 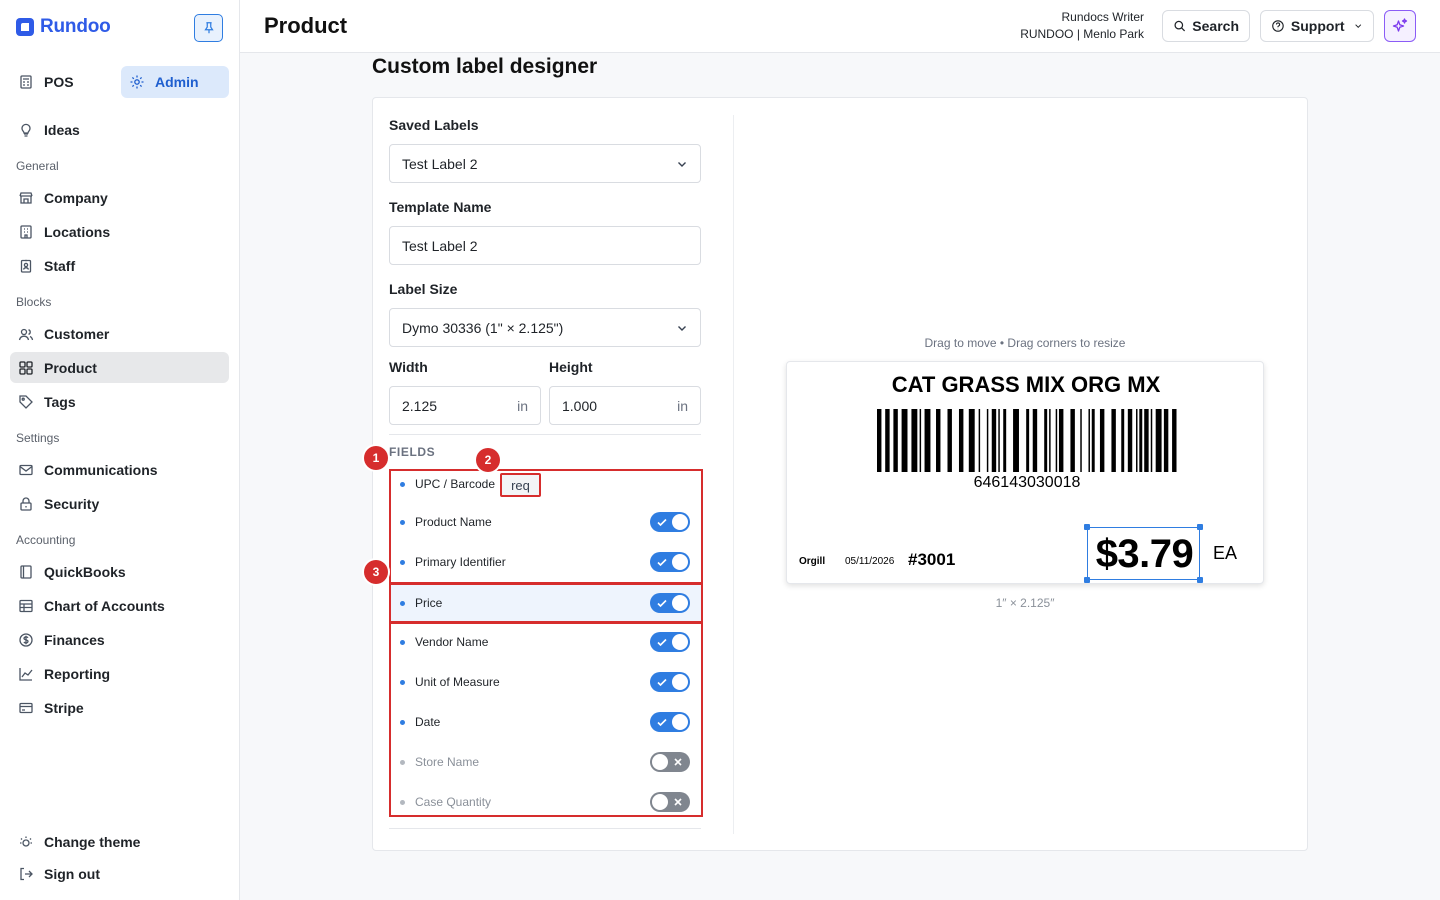 What do you see at coordinates (119, 639) in the screenshot?
I see `sidebar-item-finances: Finances` at bounding box center [119, 639].